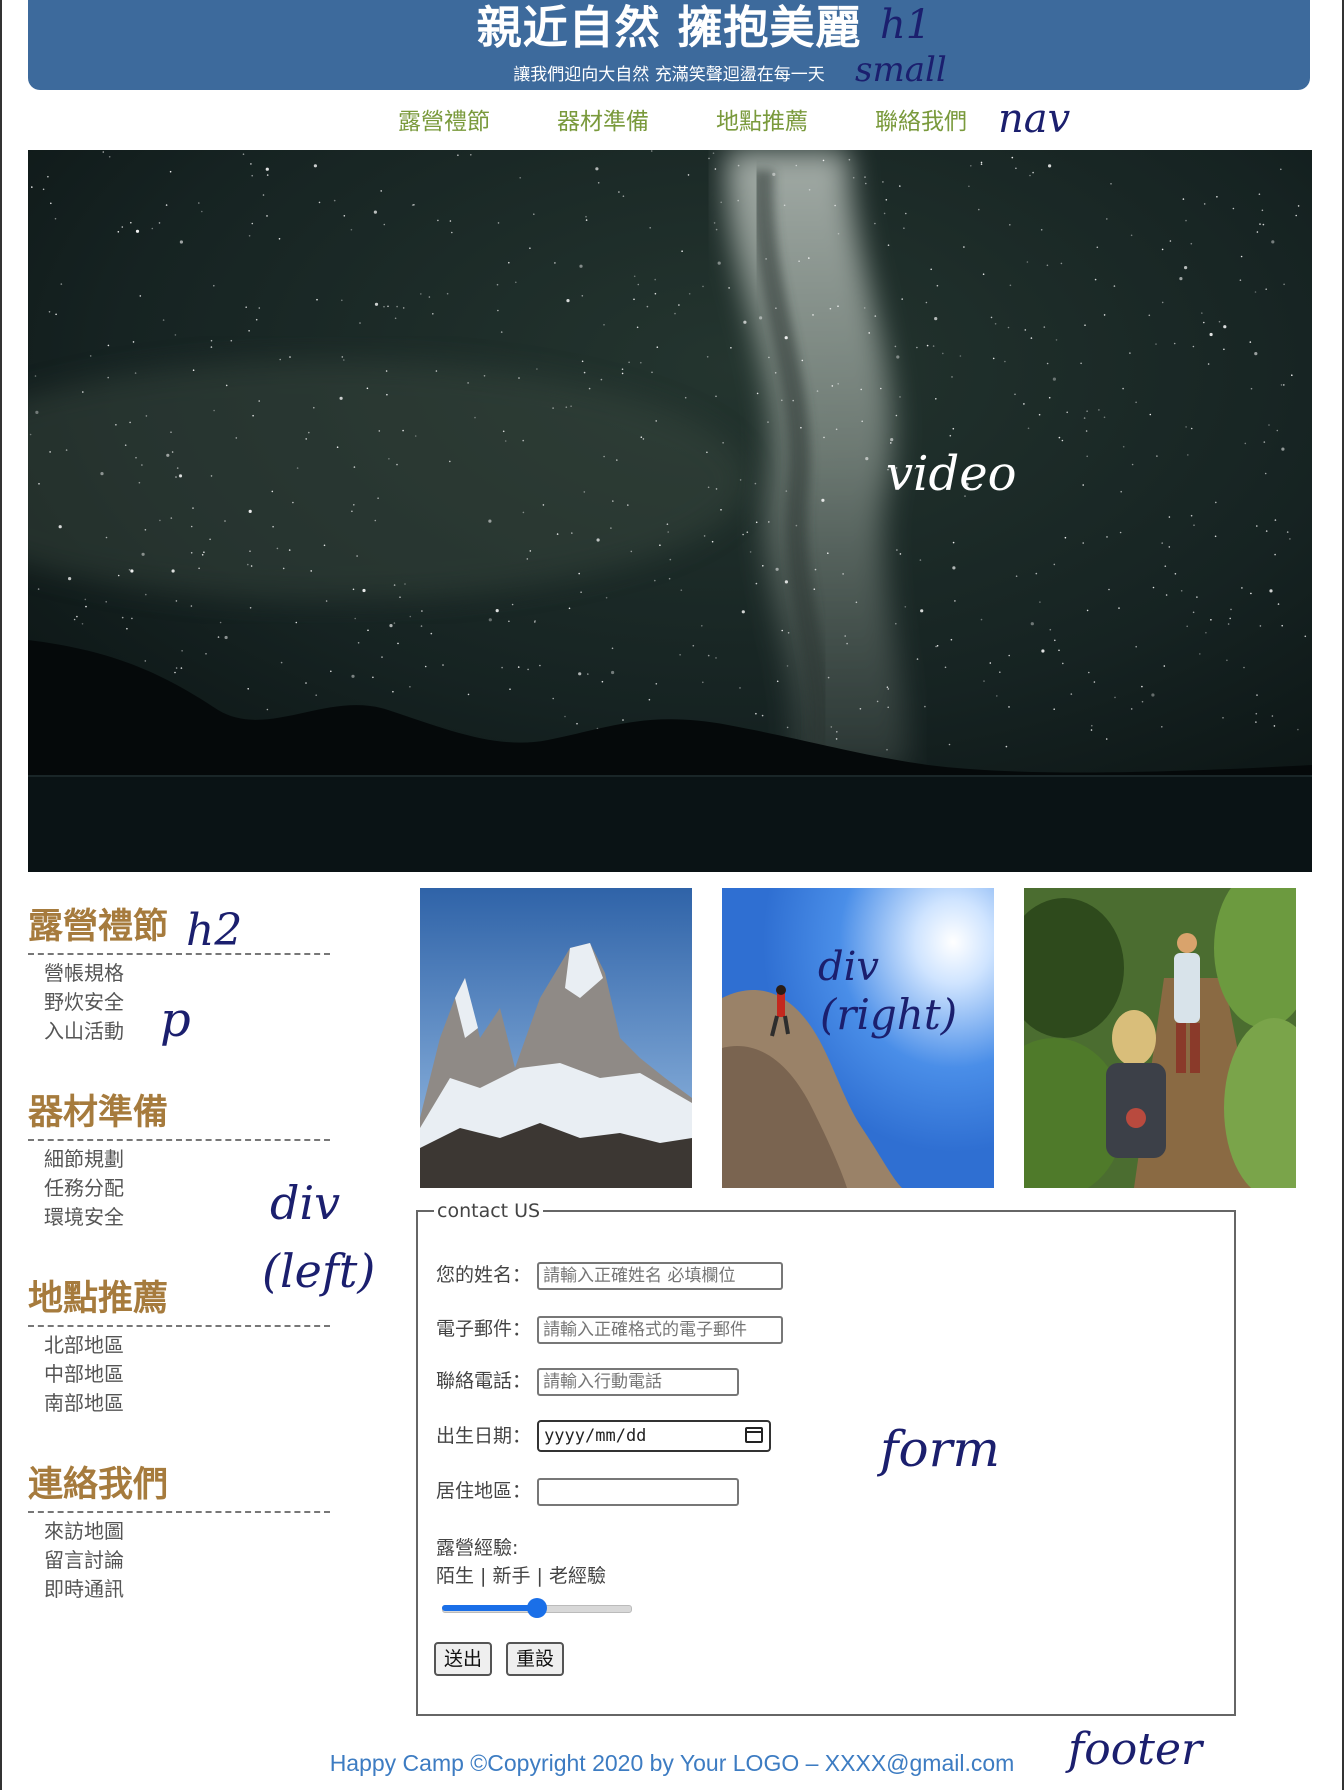  Describe the element at coordinates (603, 122) in the screenshot. I see `nav-link-equipment: 器材準備` at that location.